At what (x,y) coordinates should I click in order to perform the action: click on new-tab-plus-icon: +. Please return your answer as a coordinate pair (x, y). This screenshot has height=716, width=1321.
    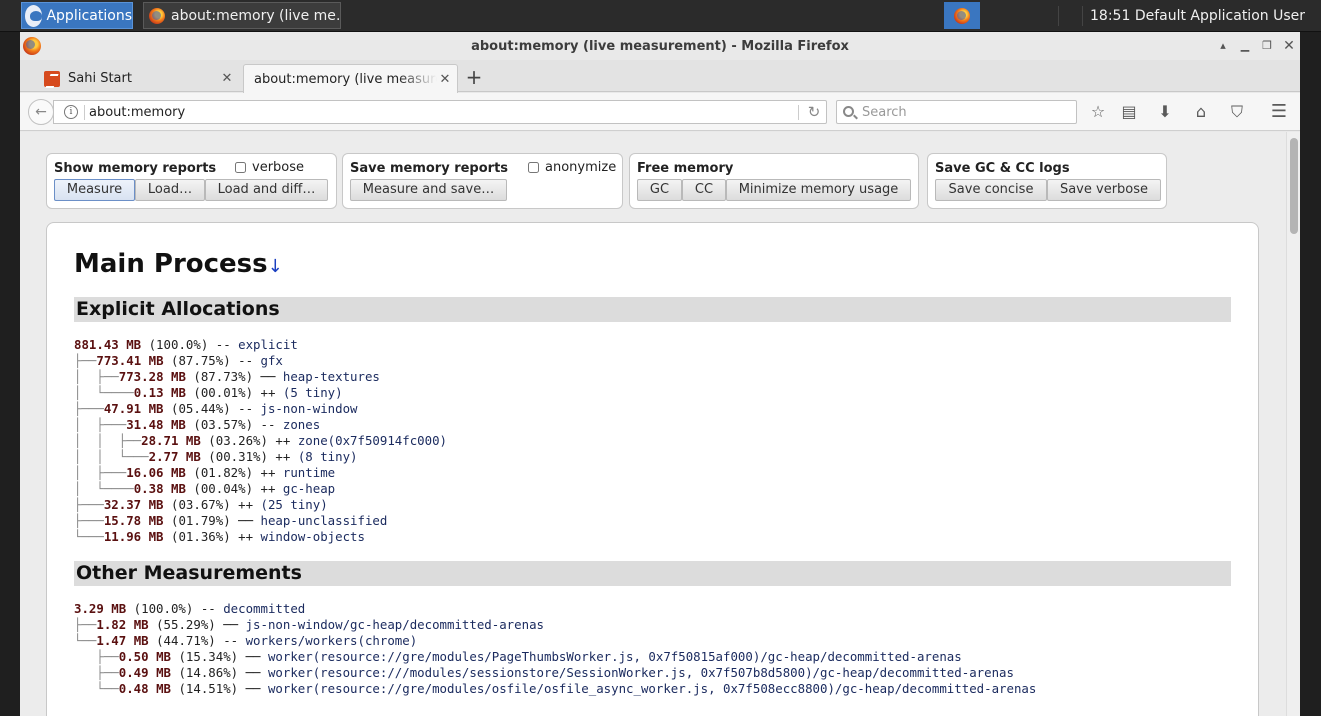
    Looking at the image, I should click on (474, 77).